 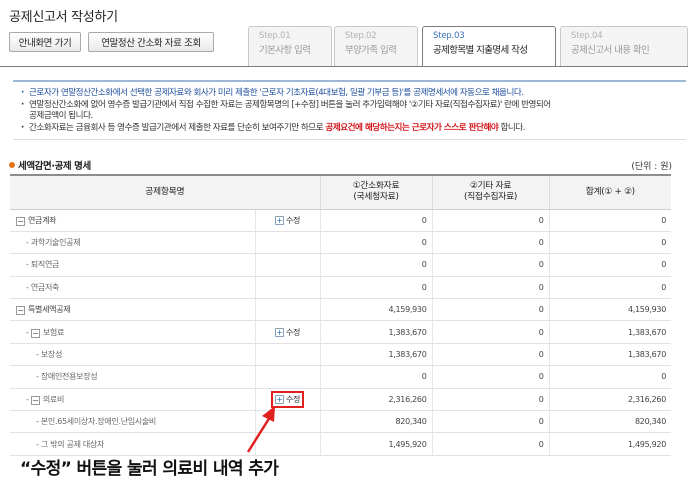 What do you see at coordinates (285, 50) in the screenshot?
I see `step-name: 기본사항 입력` at bounding box center [285, 50].